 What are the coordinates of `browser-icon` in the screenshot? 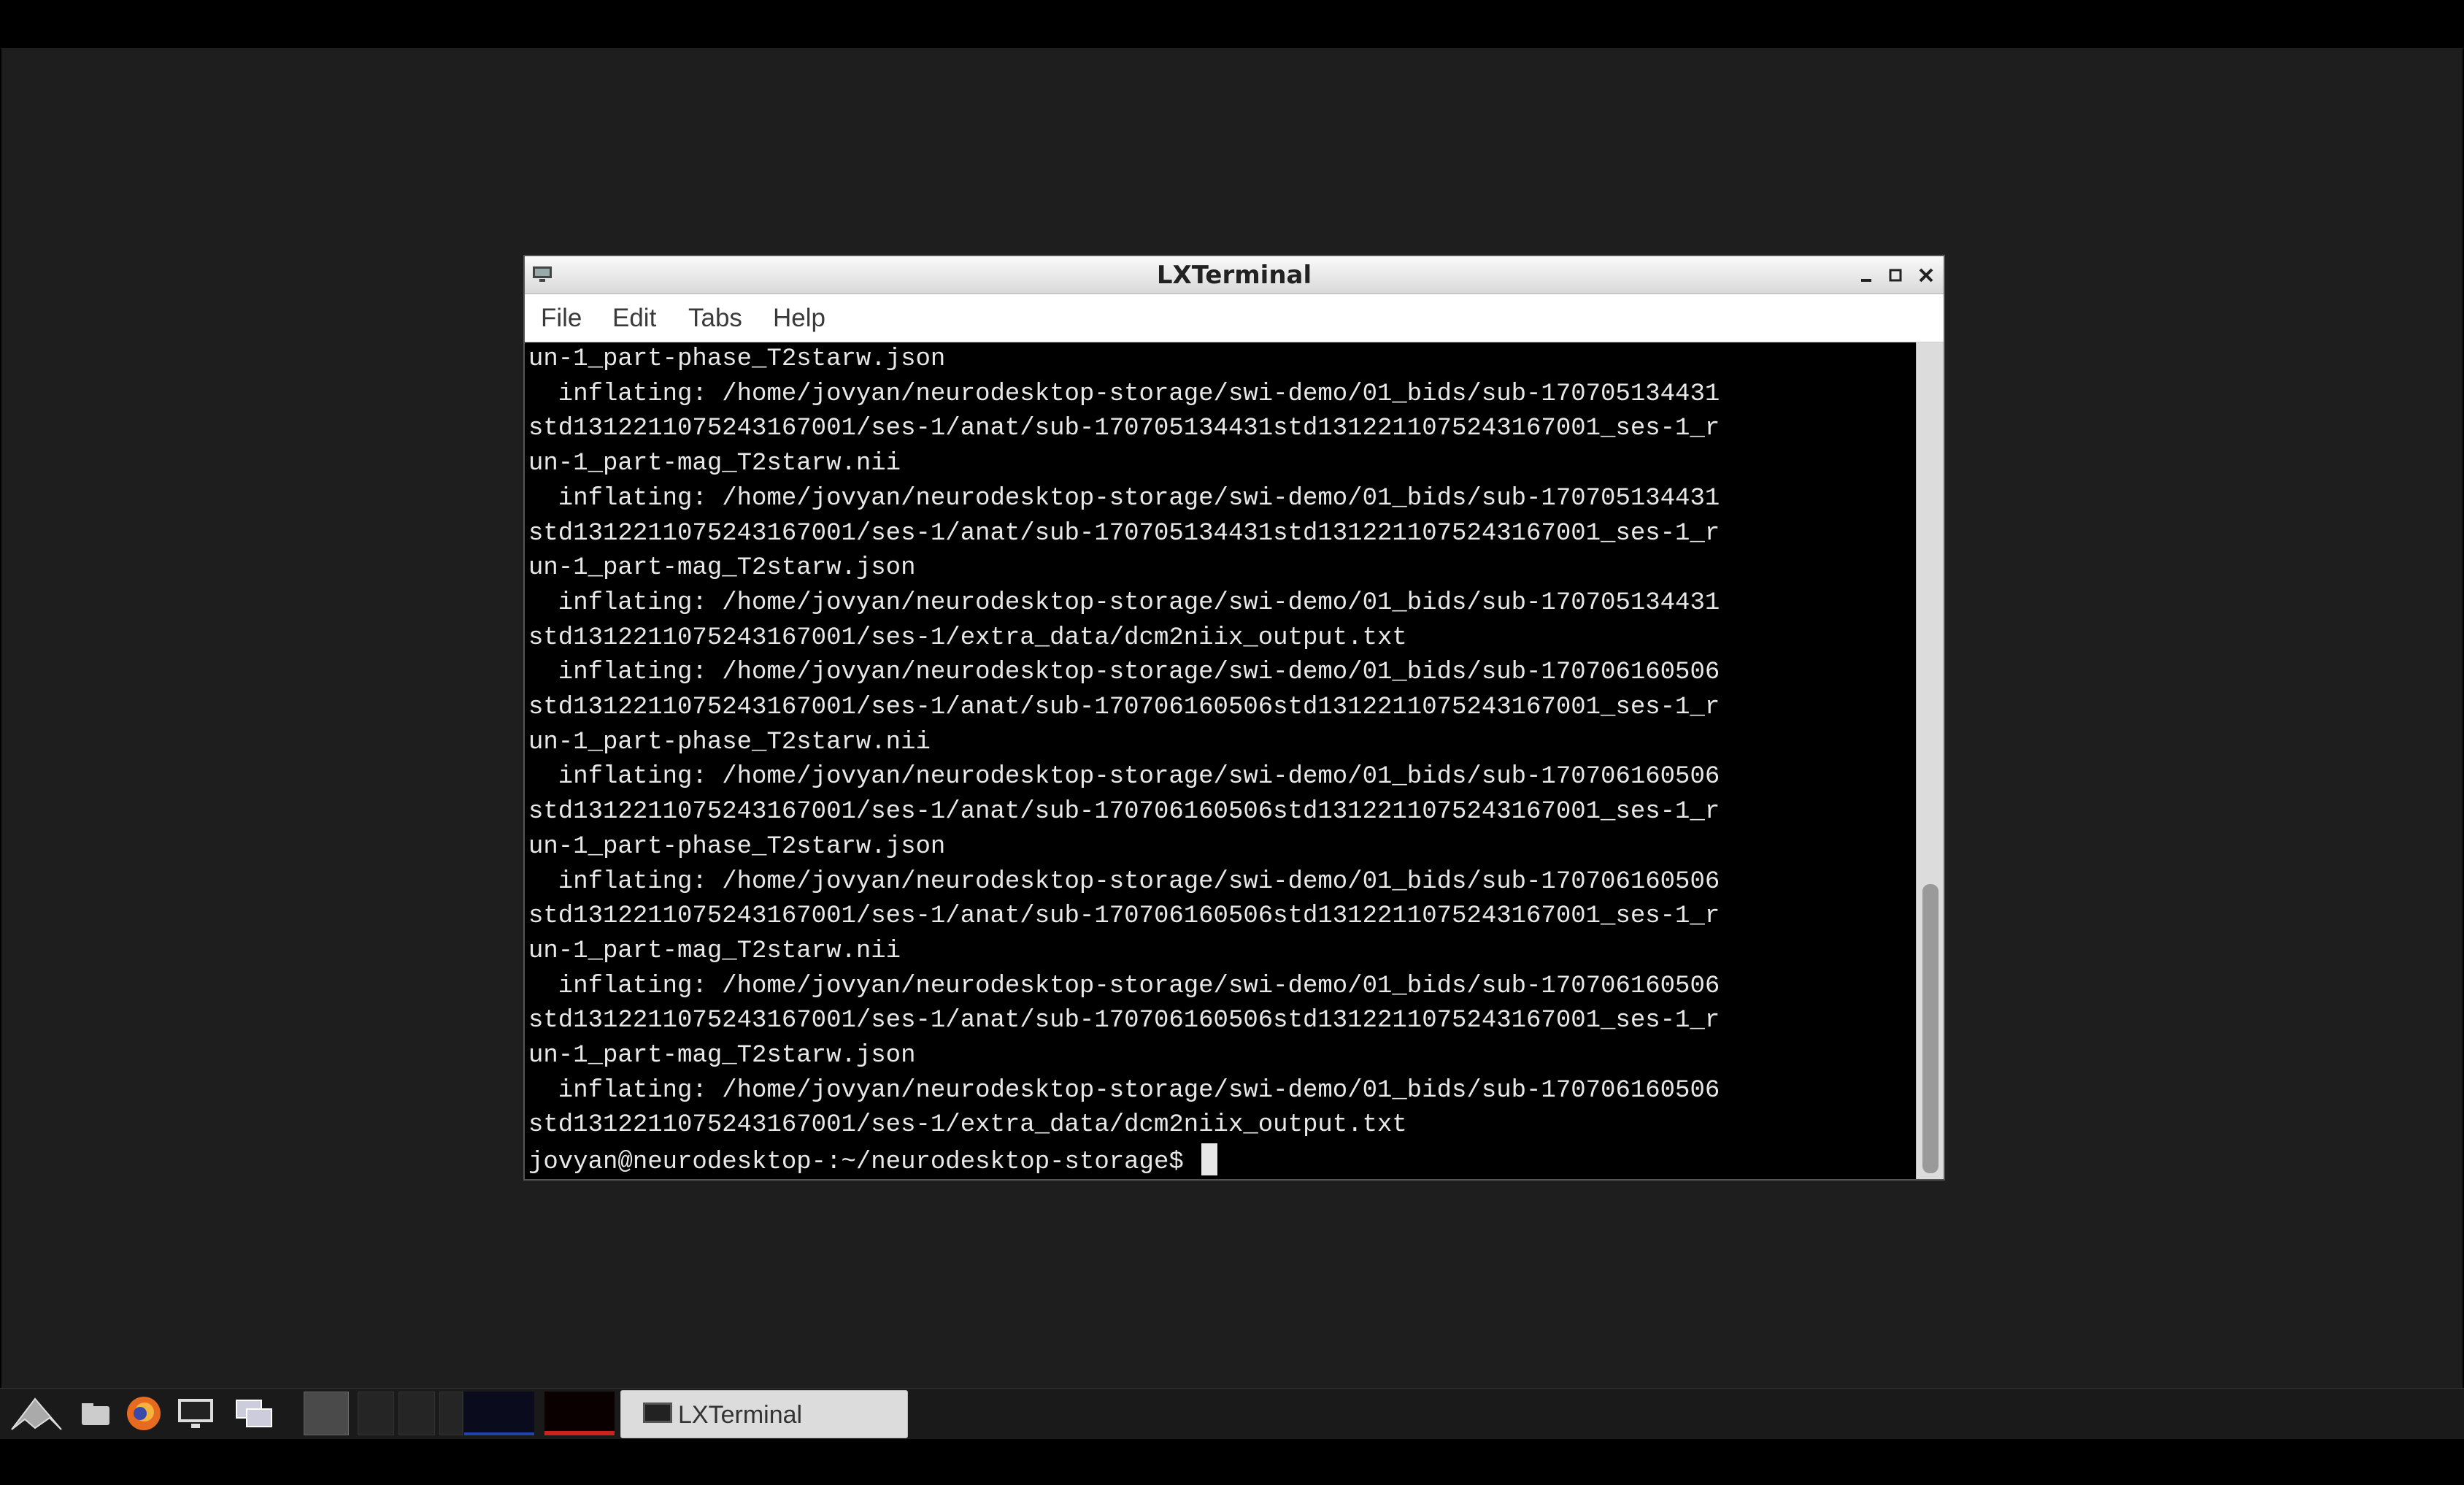 It's located at (144, 1413).